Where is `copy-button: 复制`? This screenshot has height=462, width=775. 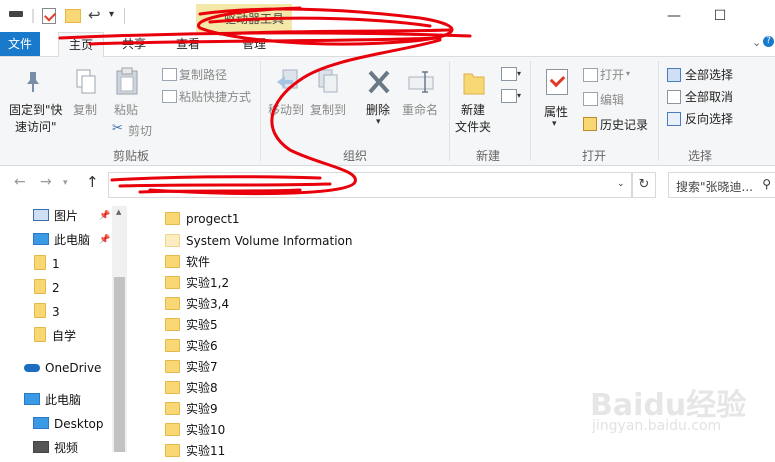
copy-button: 复制 is located at coordinates (85, 109).